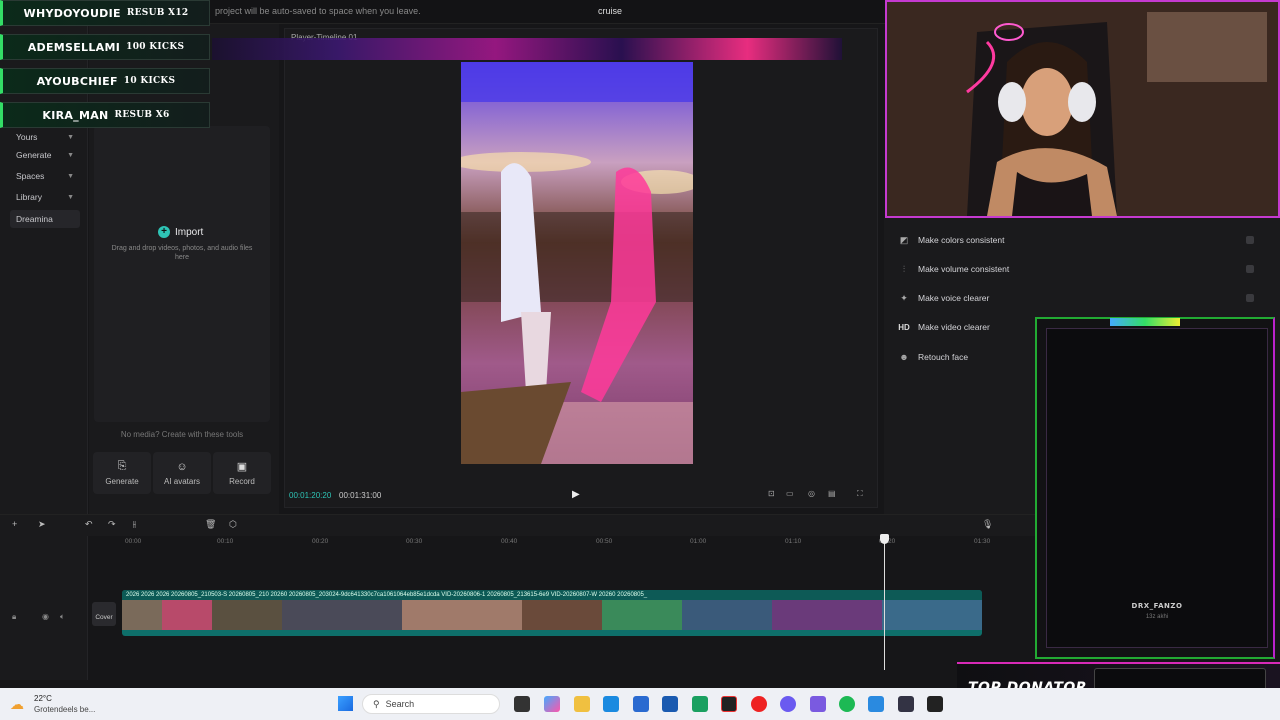 The image size is (1280, 720). What do you see at coordinates (34, 155) in the screenshot?
I see `sidebar-item-label: Generate` at bounding box center [34, 155].